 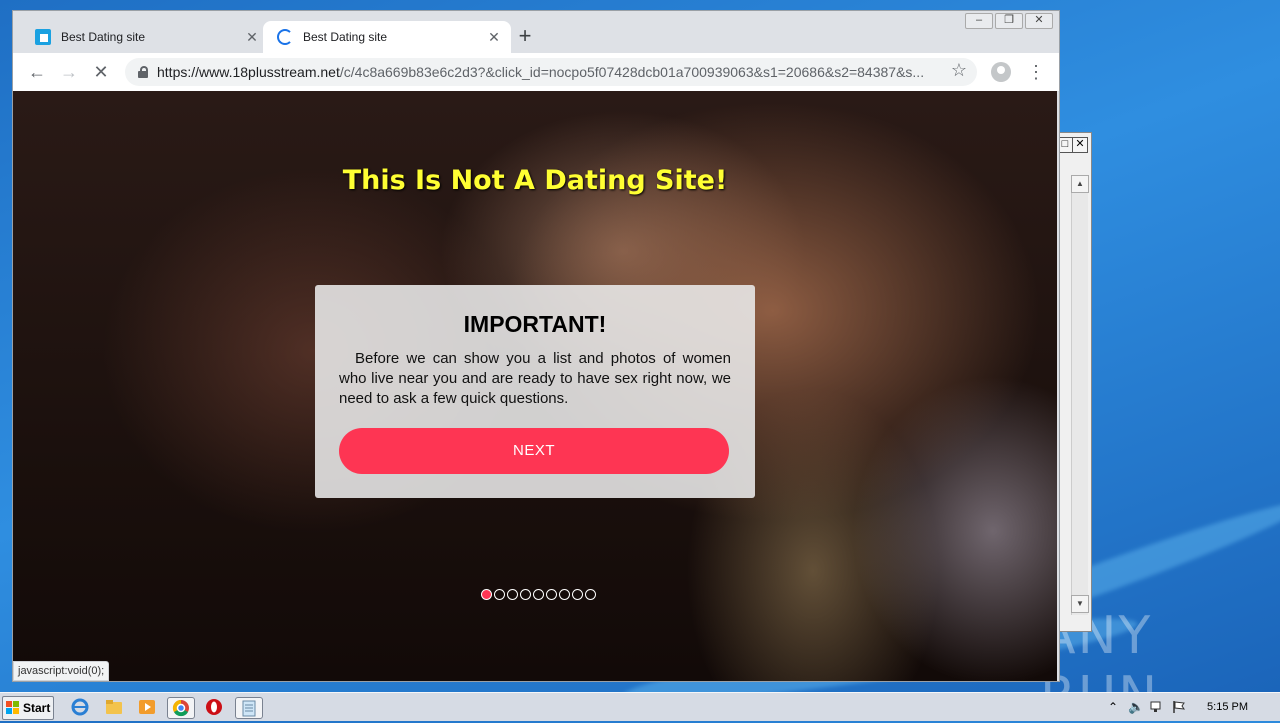 I want to click on notepad-icon, so click(x=249, y=708).